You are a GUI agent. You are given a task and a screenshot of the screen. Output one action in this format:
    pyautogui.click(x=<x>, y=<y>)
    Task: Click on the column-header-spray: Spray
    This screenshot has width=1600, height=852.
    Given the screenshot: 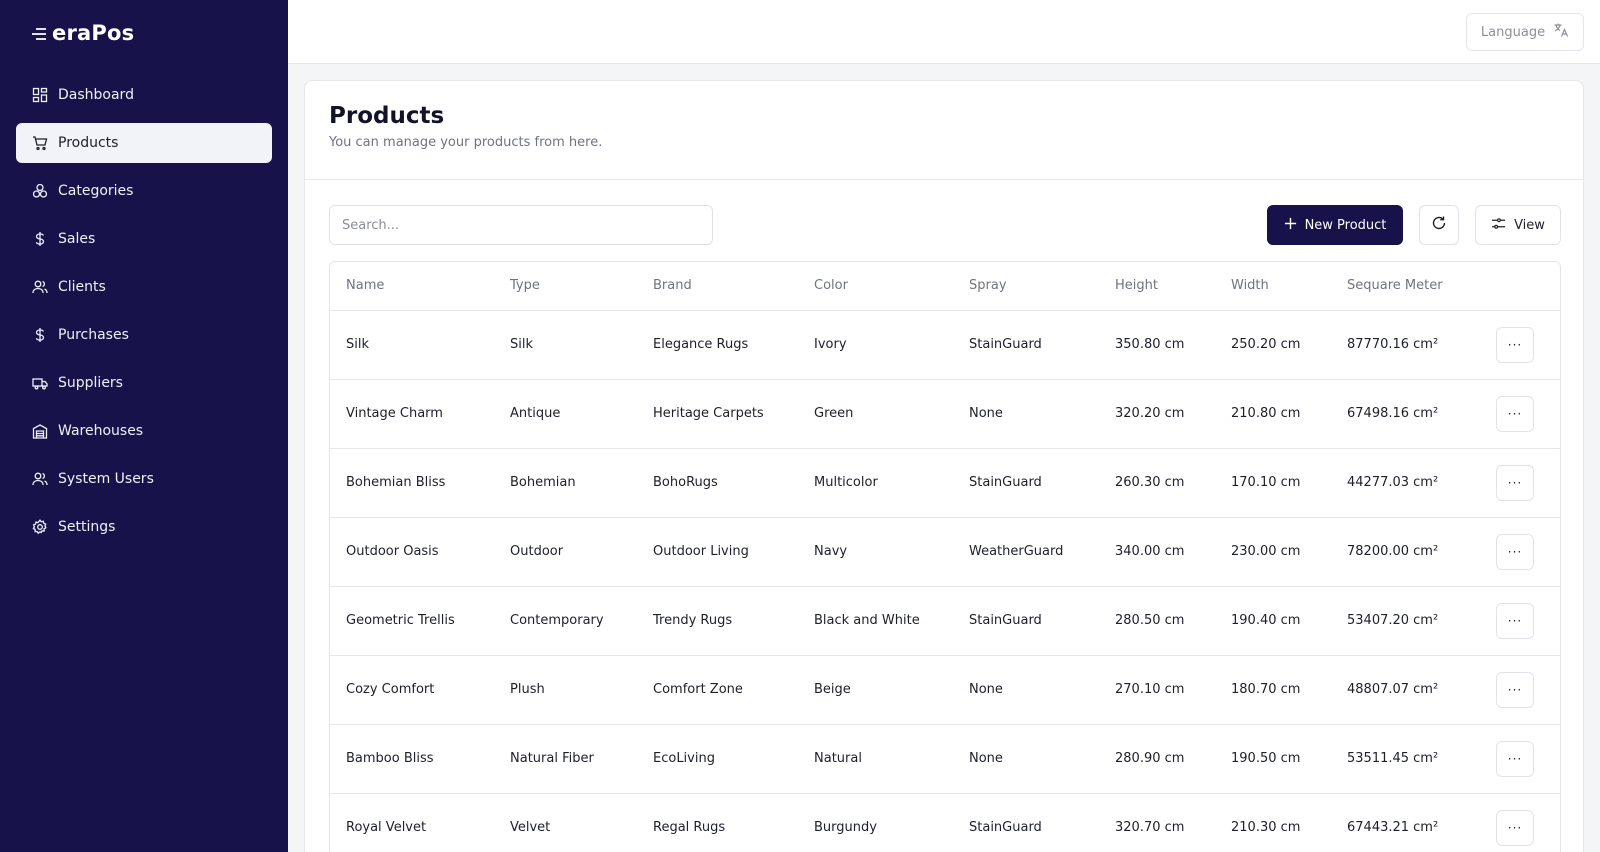 What is the action you would take?
    pyautogui.click(x=1026, y=286)
    